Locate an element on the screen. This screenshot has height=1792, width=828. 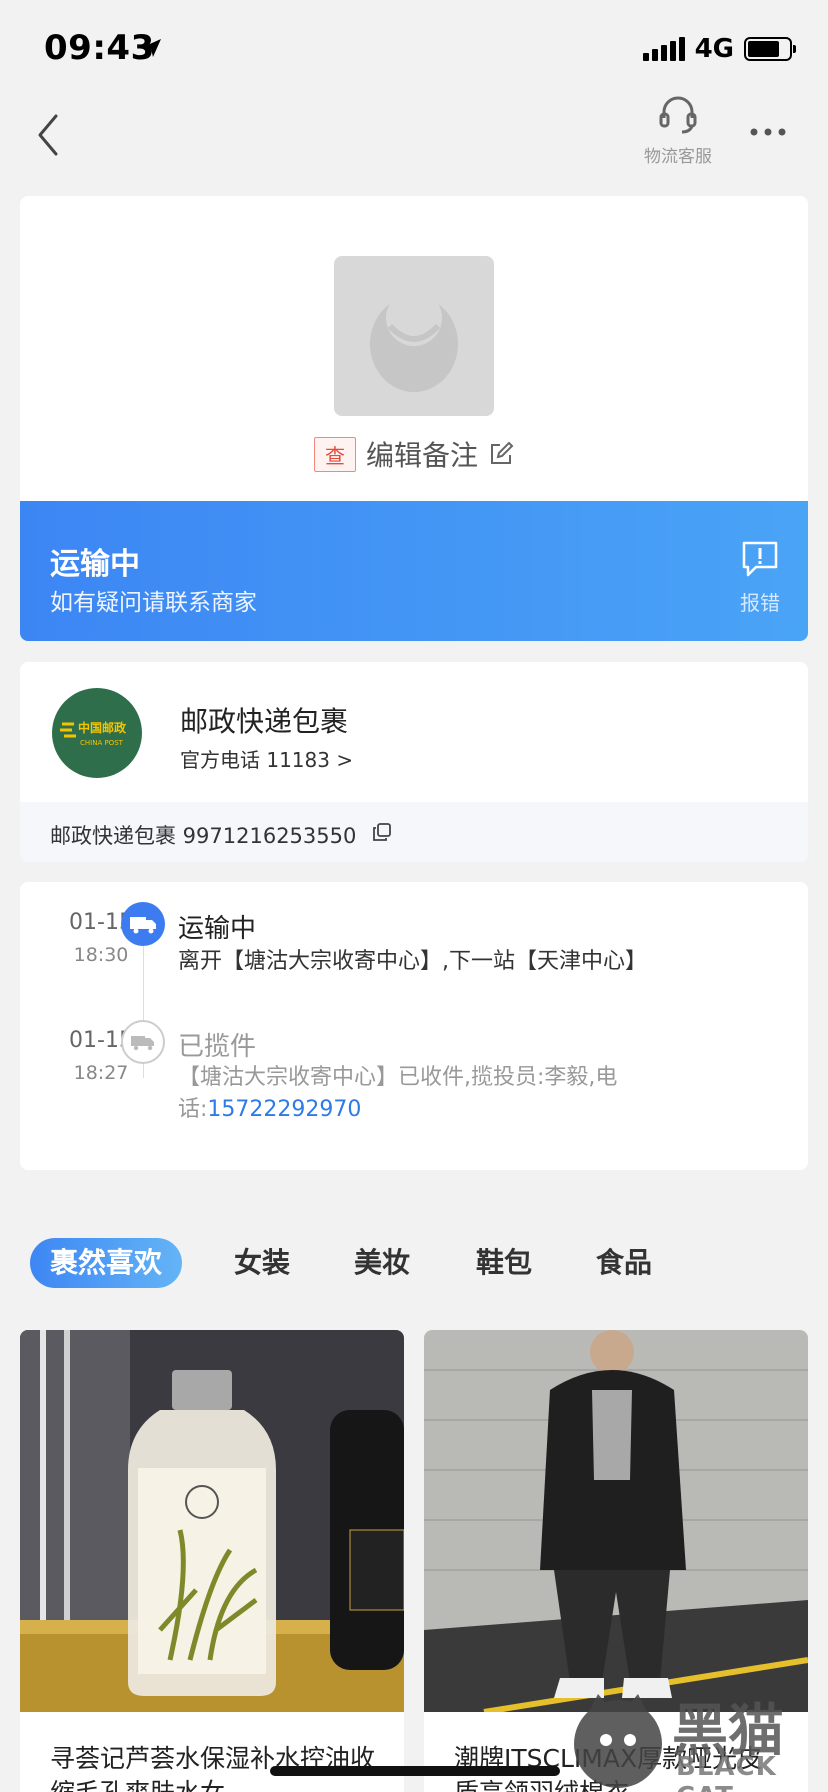
china-post-logo: 中国邮政 CHINA POST is located at coordinates (97, 733).